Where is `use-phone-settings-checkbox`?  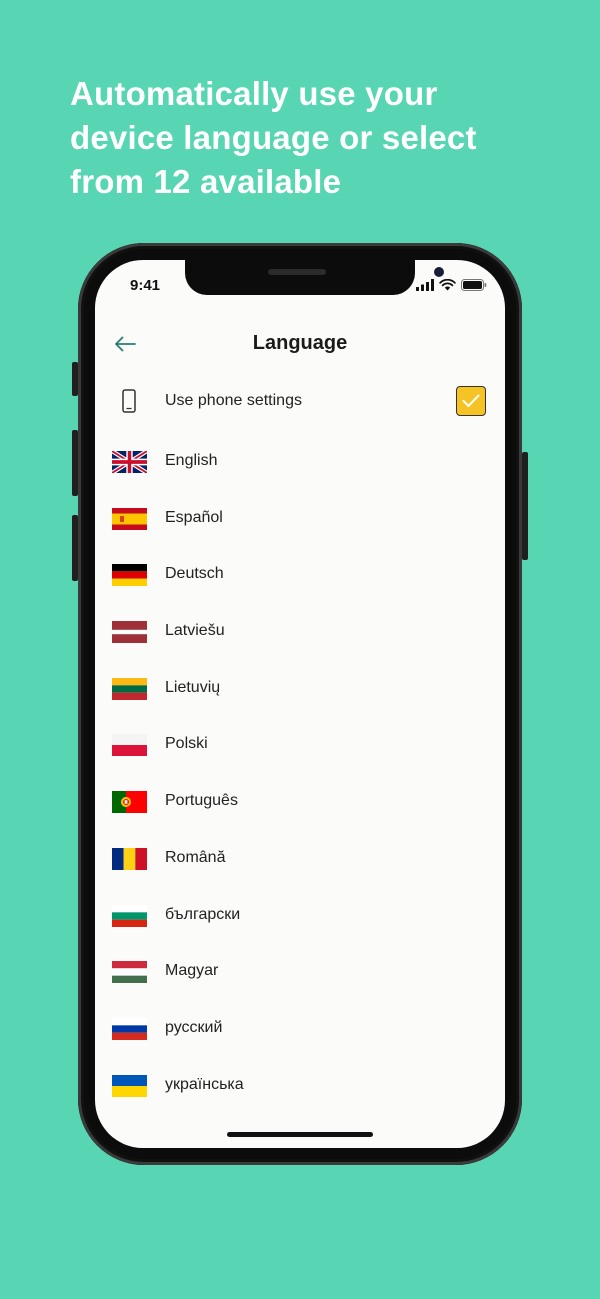
use-phone-settings-checkbox is located at coordinates (471, 401).